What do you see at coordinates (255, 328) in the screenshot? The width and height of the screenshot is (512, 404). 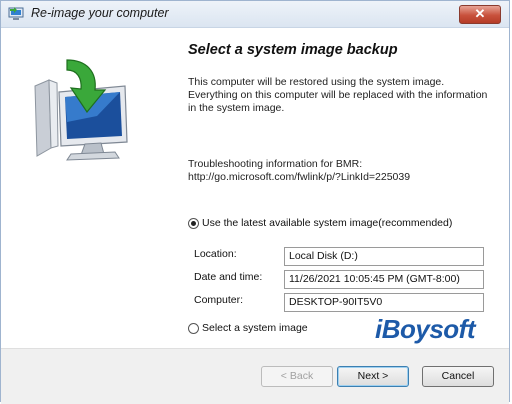 I see `radio-select-image-label: Select a system image` at bounding box center [255, 328].